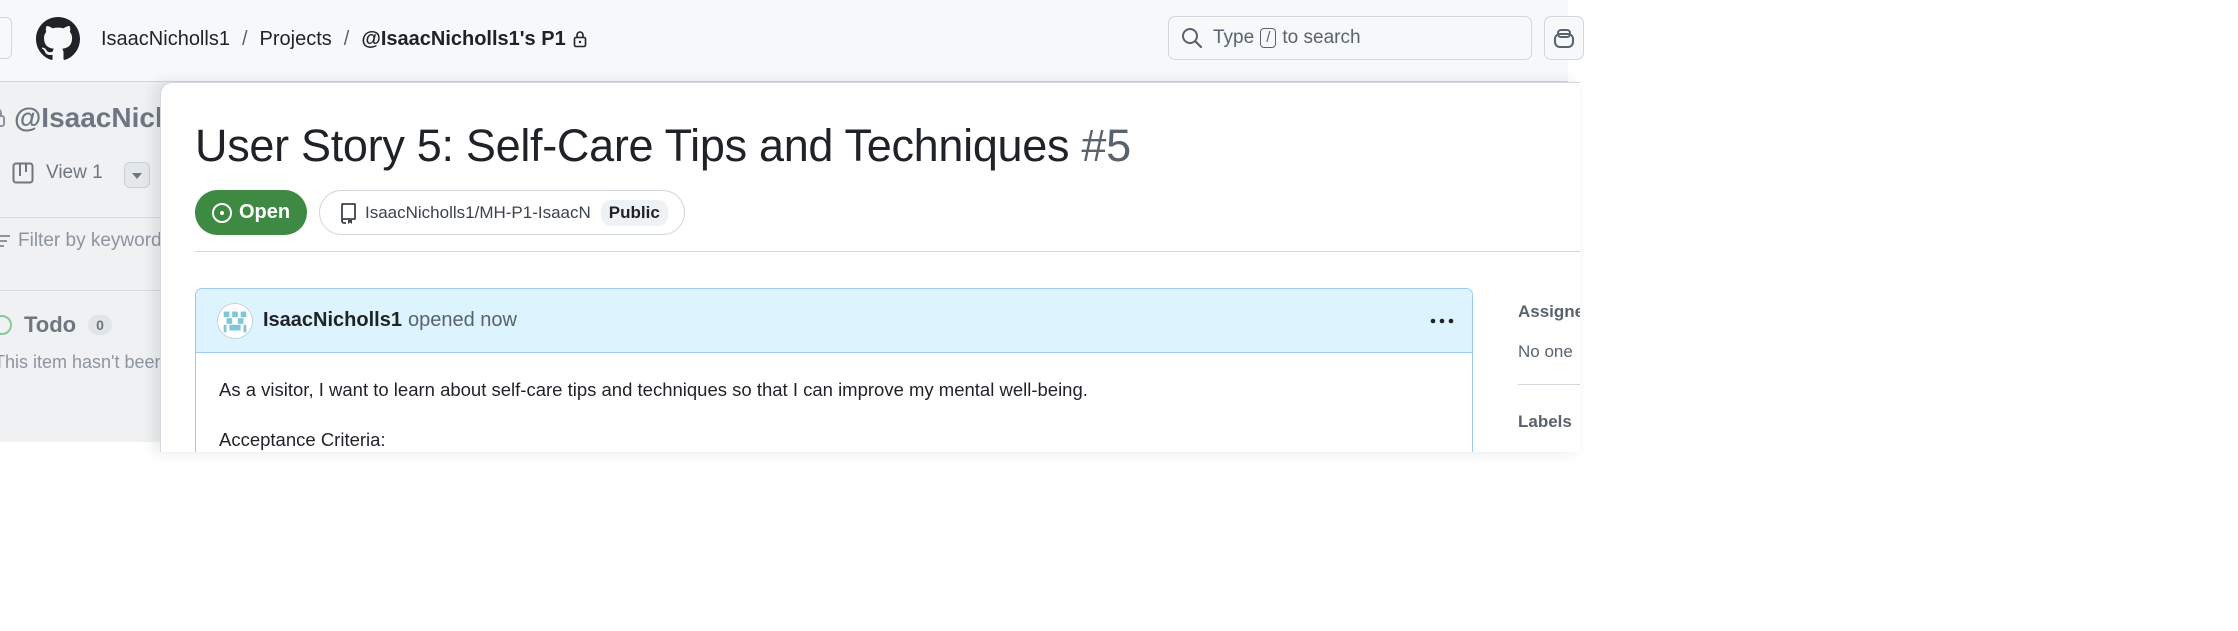  Describe the element at coordinates (634, 212) in the screenshot. I see `visibility-badge: Public` at that location.